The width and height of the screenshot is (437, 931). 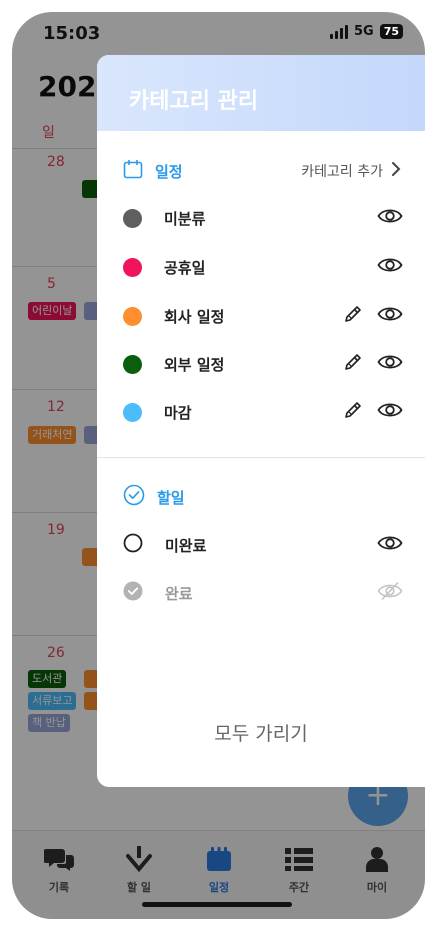 What do you see at coordinates (263, 593) in the screenshot?
I see `todo-item-complete: 완료` at bounding box center [263, 593].